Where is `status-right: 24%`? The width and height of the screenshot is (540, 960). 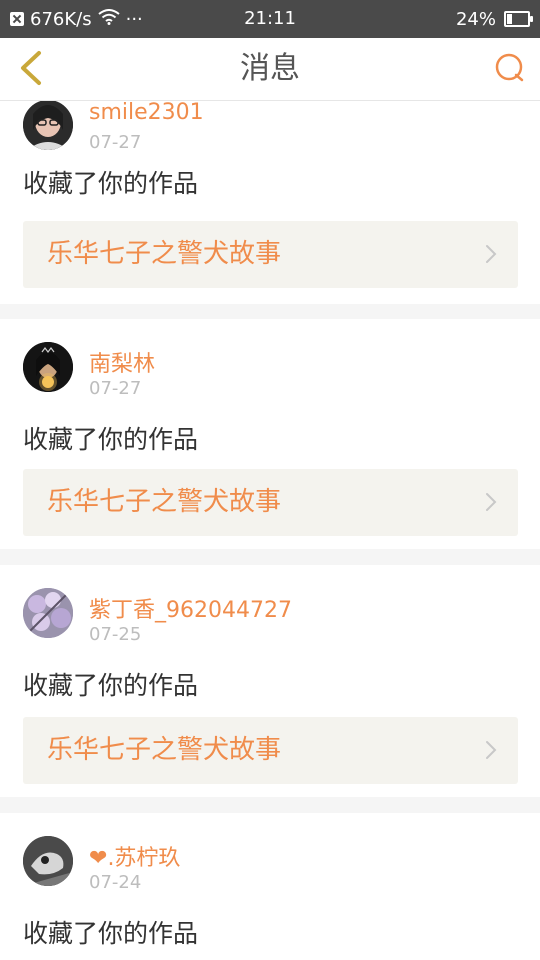 status-right: 24% is located at coordinates (494, 19).